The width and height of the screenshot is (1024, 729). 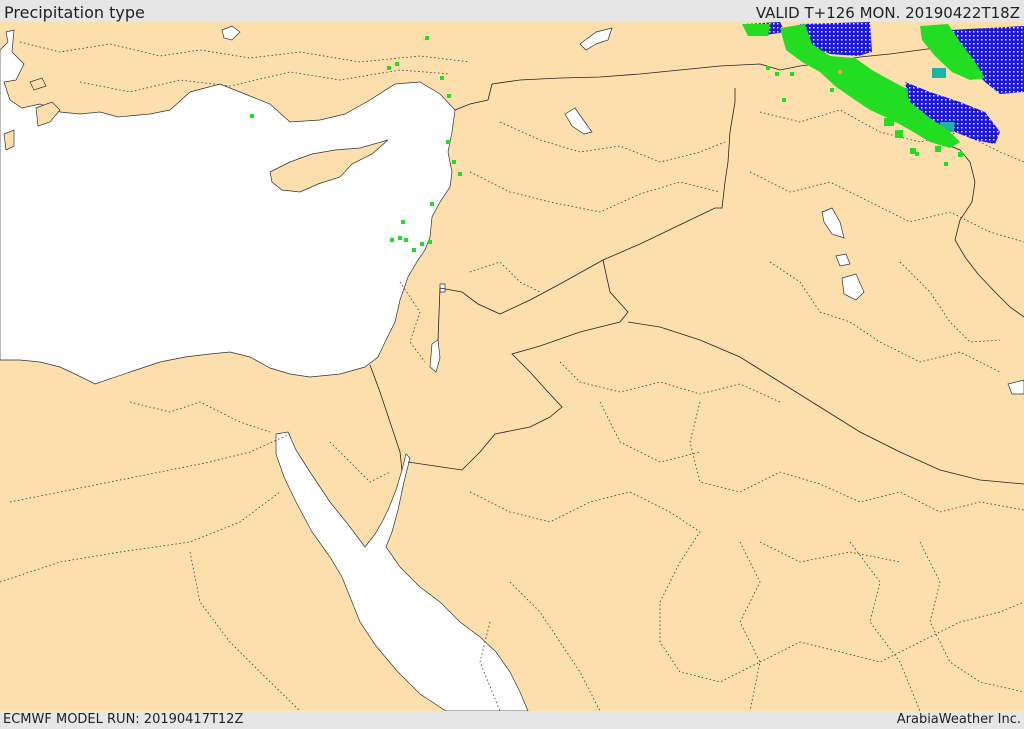 I want to click on map-title: Precipitation type, so click(x=74, y=12).